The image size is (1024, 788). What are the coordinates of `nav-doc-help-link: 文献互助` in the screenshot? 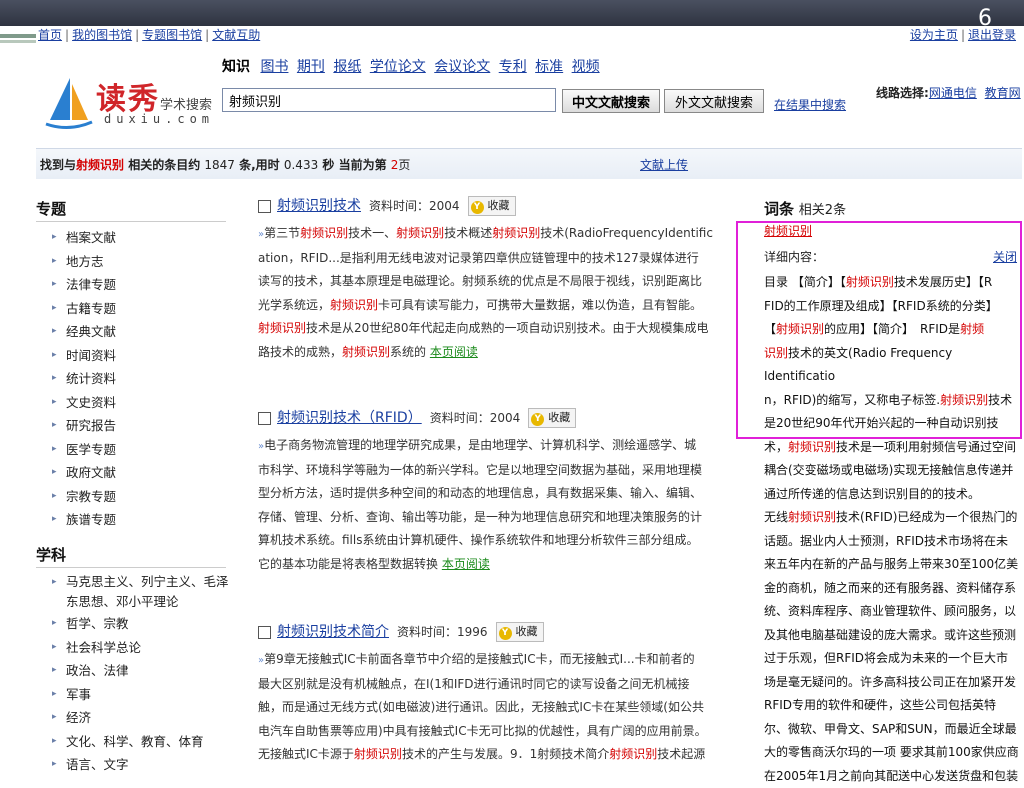 It's located at (236, 35).